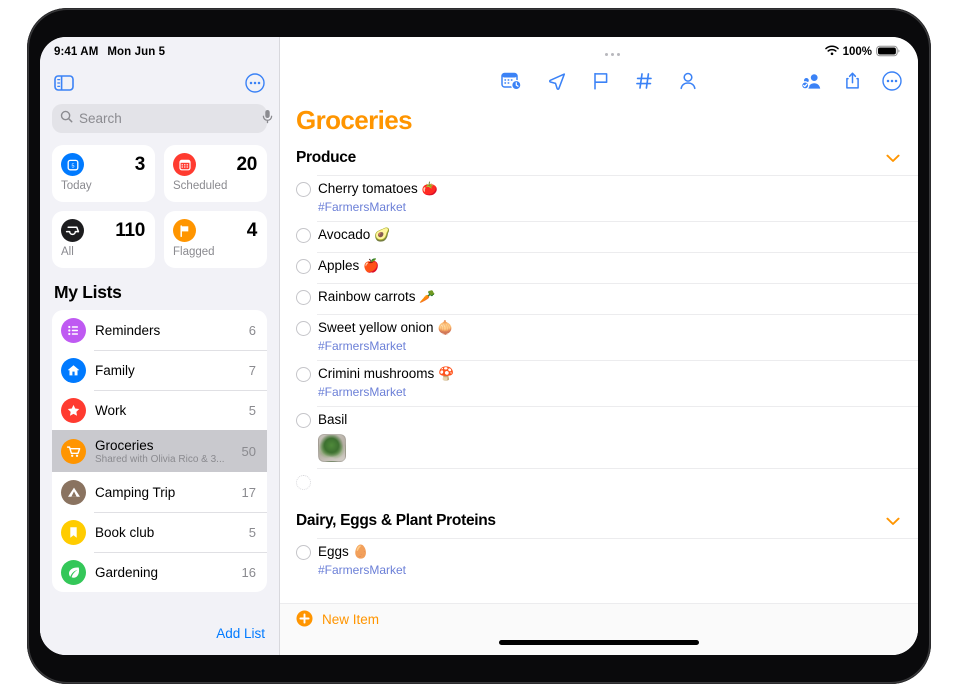 The width and height of the screenshot is (958, 692). Describe the element at coordinates (200, 186) in the screenshot. I see `smart-card-label: Scheduled` at that location.